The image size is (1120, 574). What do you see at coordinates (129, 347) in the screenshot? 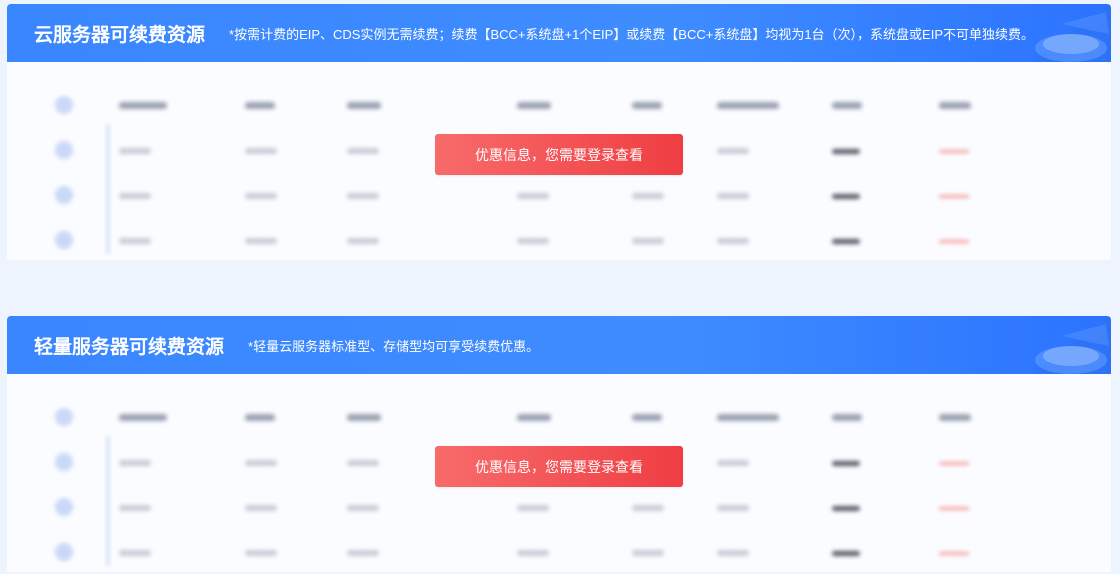
I see `section-title: 轻量服务器可续费资源` at bounding box center [129, 347].